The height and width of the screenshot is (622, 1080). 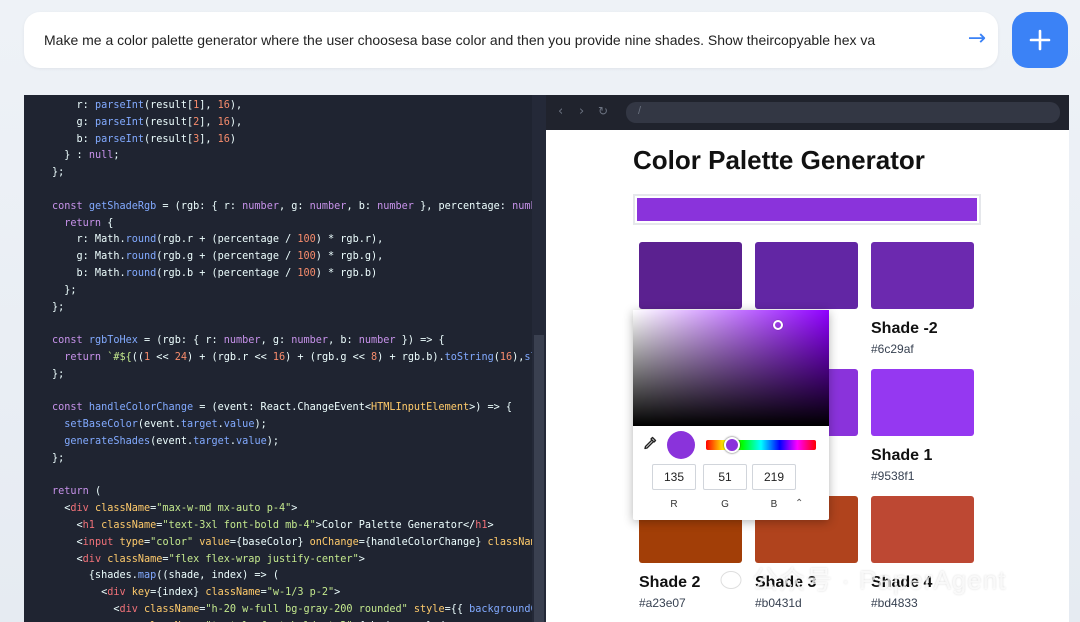 What do you see at coordinates (1040, 40) in the screenshot?
I see `add-button` at bounding box center [1040, 40].